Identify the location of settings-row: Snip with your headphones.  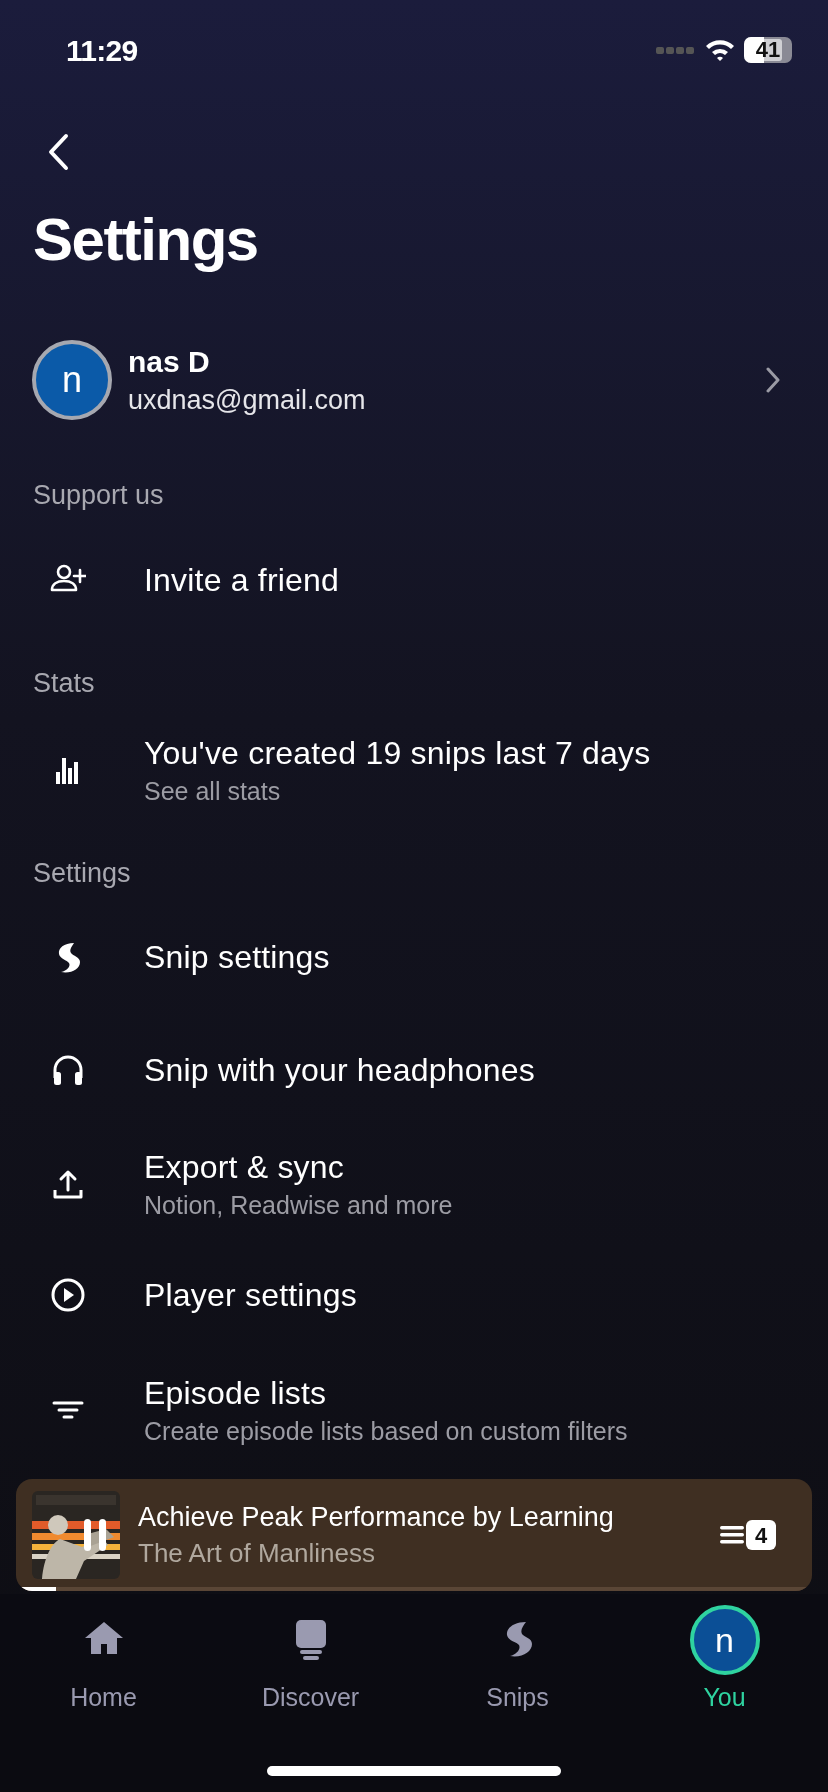
(414, 1070).